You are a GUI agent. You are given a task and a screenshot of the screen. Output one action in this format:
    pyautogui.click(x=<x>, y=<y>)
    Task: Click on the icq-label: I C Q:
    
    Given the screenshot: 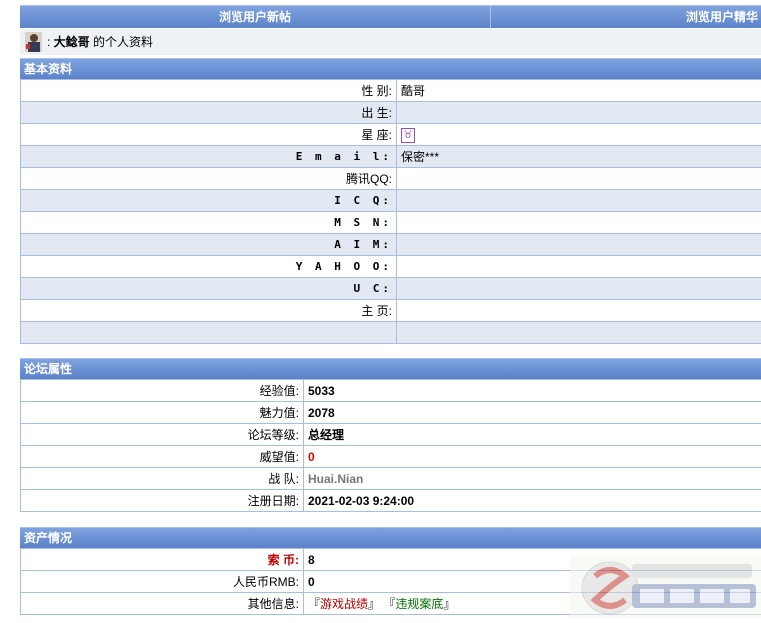 What is the action you would take?
    pyautogui.click(x=208, y=200)
    